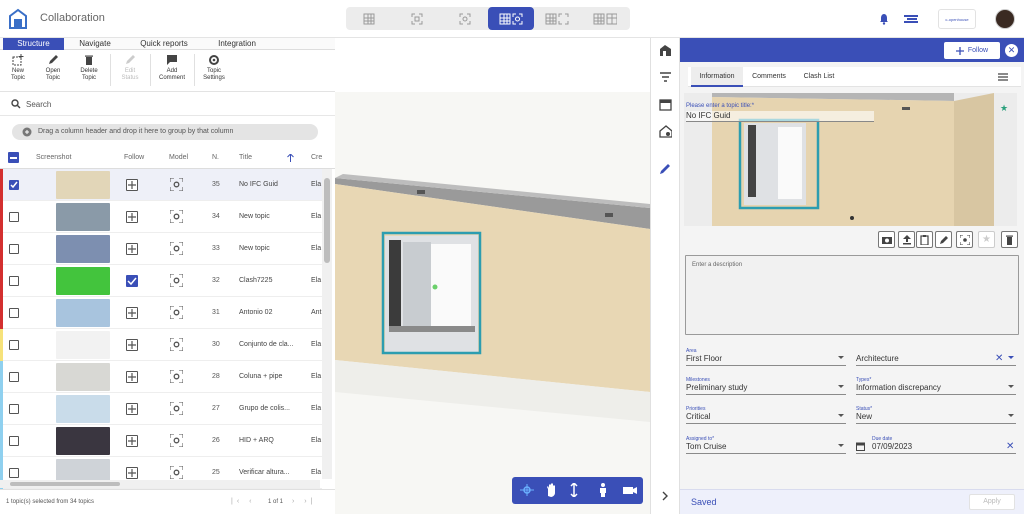 This screenshot has width=1024, height=514. I want to click on delete-screenshot-button, so click(1009, 239).